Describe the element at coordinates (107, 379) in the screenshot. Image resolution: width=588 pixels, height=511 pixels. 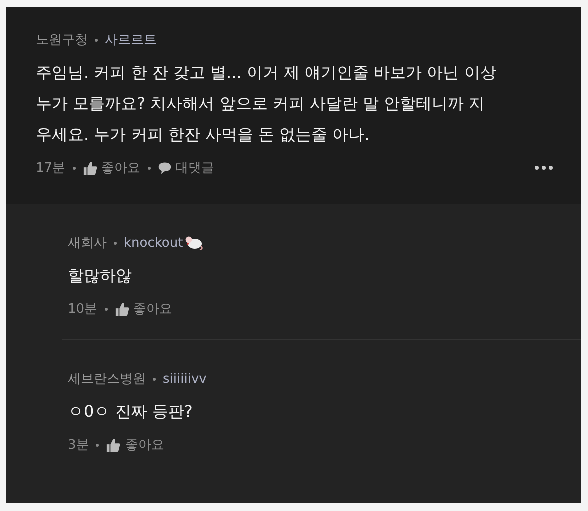
I see `company-name: 세브란스병원` at that location.